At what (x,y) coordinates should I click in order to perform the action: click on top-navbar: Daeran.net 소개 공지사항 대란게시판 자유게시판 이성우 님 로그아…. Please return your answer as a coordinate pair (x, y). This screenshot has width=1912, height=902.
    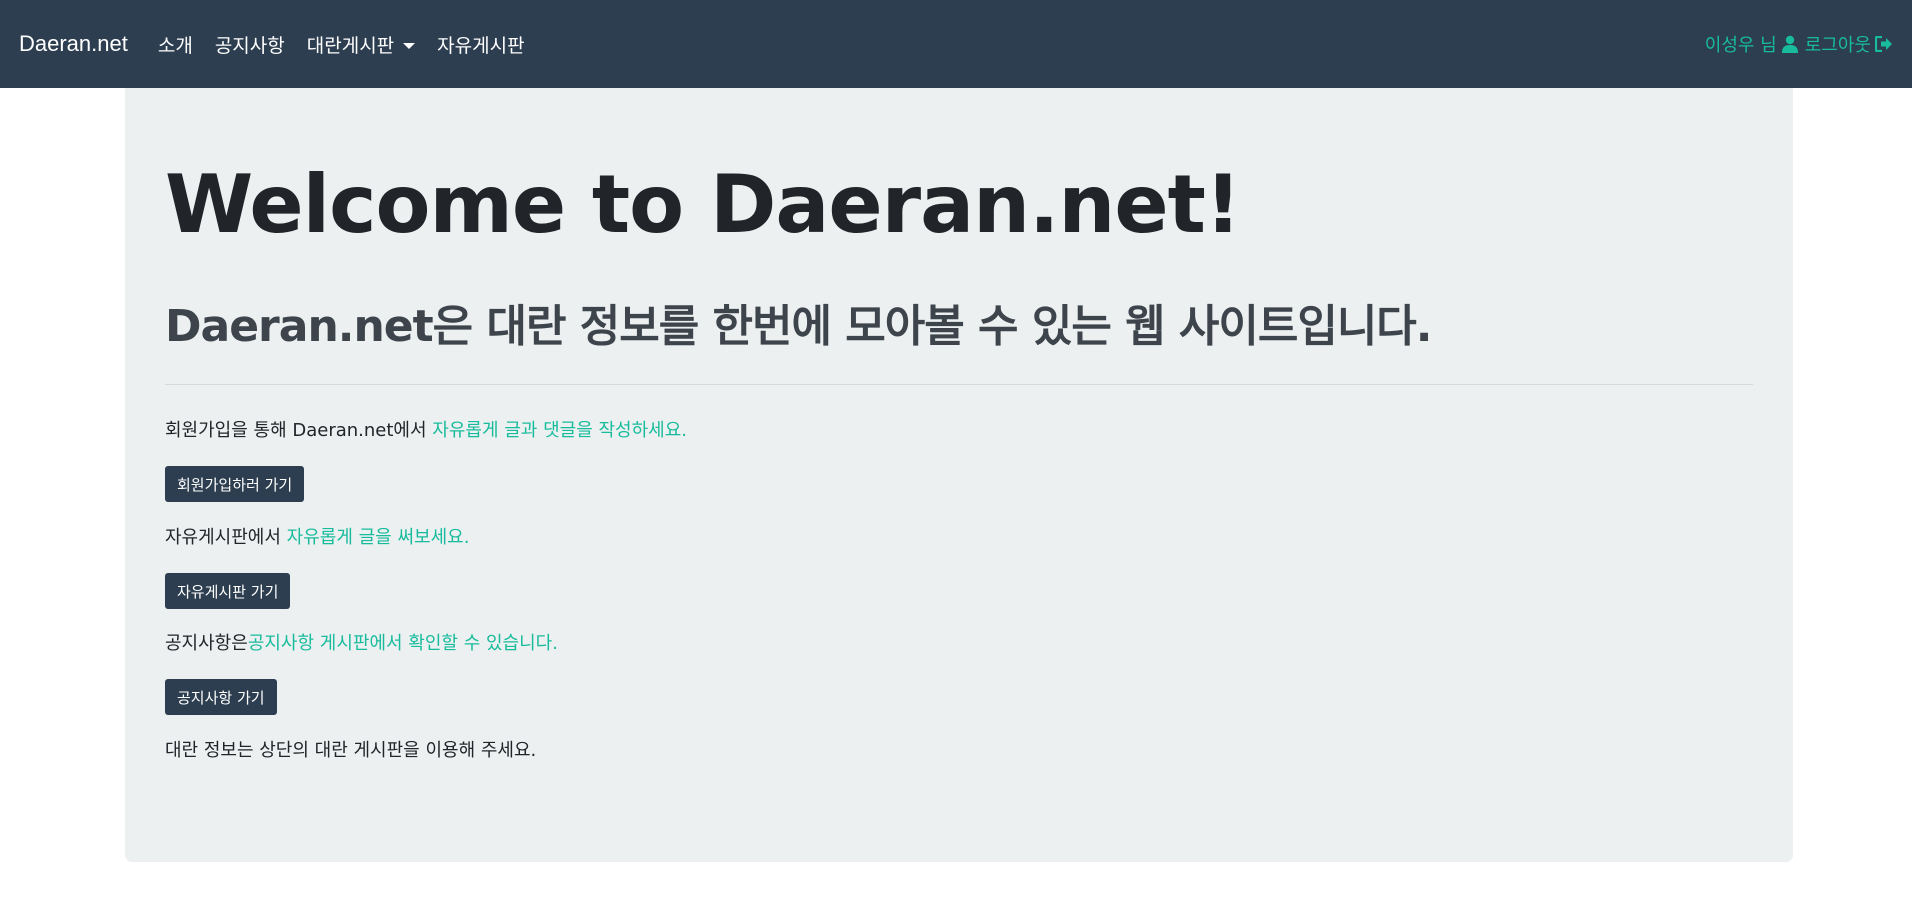
    Looking at the image, I should click on (956, 44).